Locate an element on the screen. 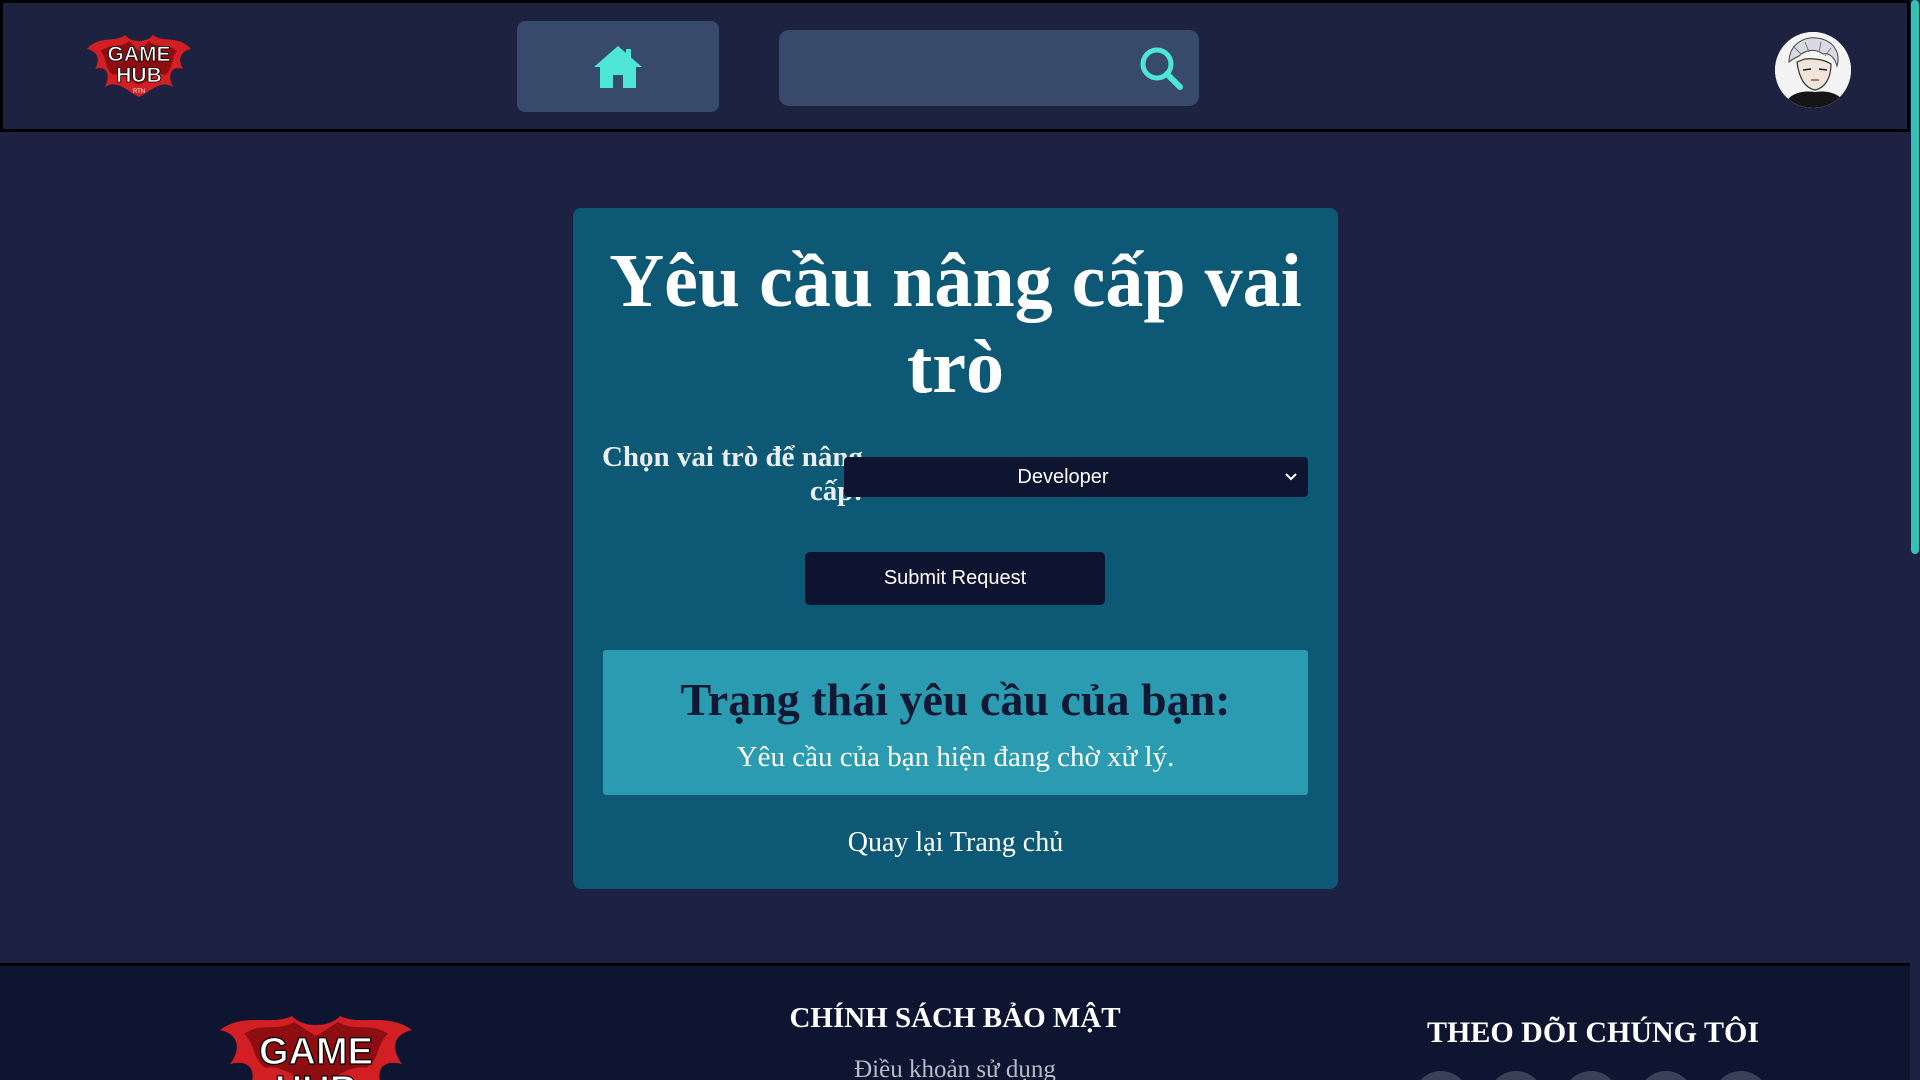  gamehub-logo-graphic: GAME HUB RTN is located at coordinates (139, 66).